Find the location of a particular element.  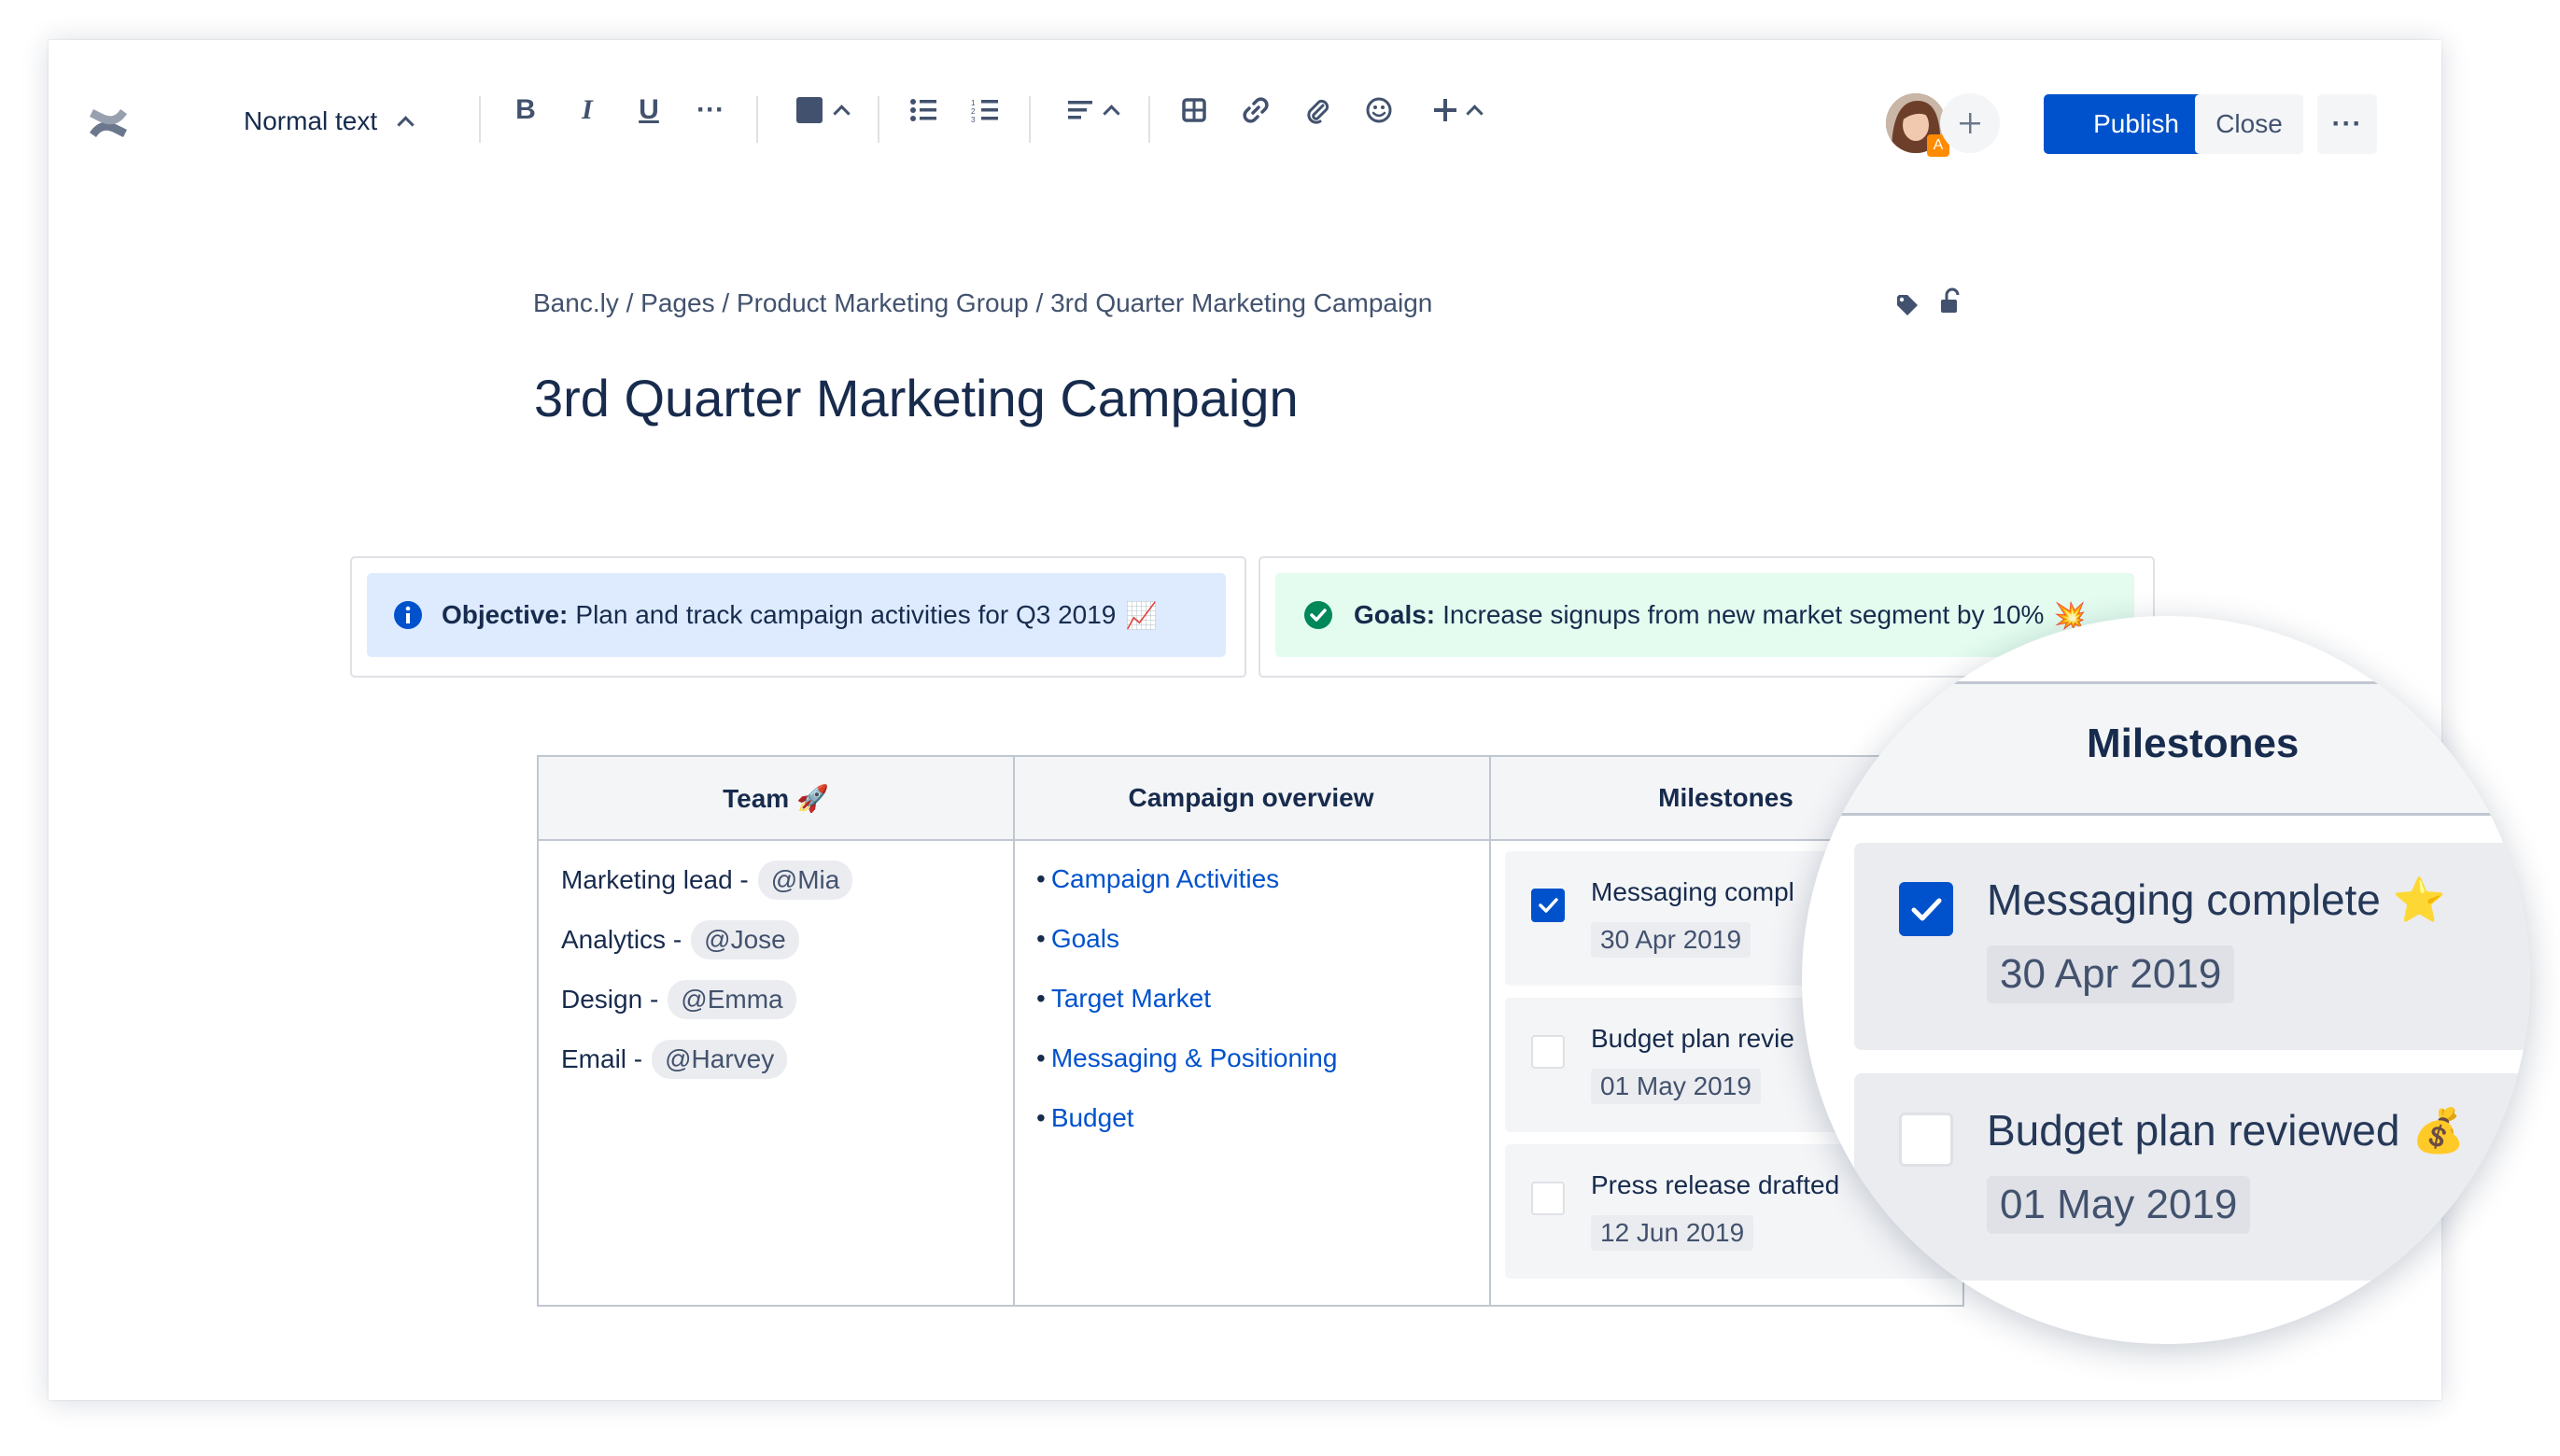

magnified-task-date: 01 May 2019 is located at coordinates (2119, 1205).